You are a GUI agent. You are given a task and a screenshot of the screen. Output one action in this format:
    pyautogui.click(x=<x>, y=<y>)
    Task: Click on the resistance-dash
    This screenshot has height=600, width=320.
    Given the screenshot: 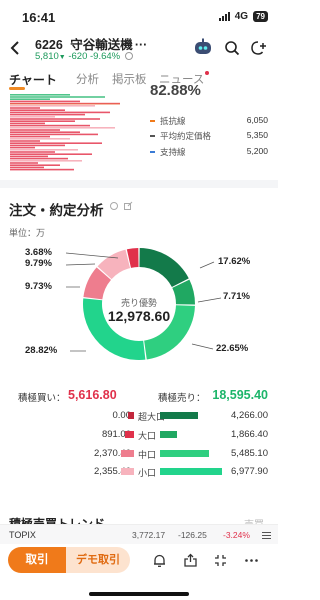 What is the action you would take?
    pyautogui.click(x=152, y=121)
    